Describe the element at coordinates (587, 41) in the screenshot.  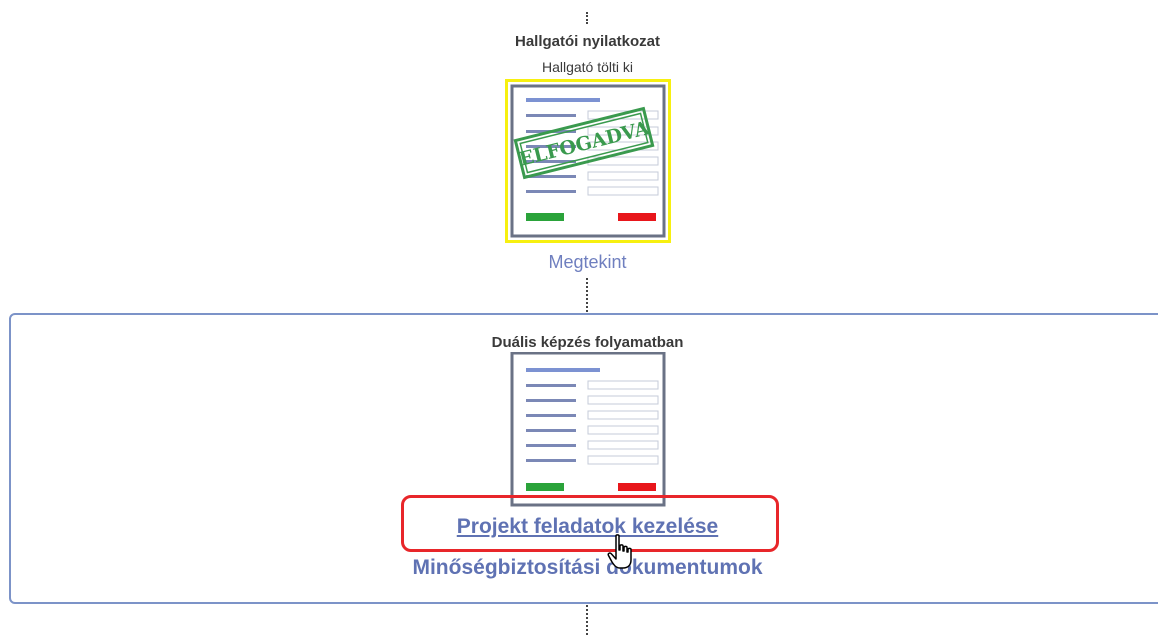
I see `step-title-student-declaration: Hallgatói nyilatkozat` at that location.